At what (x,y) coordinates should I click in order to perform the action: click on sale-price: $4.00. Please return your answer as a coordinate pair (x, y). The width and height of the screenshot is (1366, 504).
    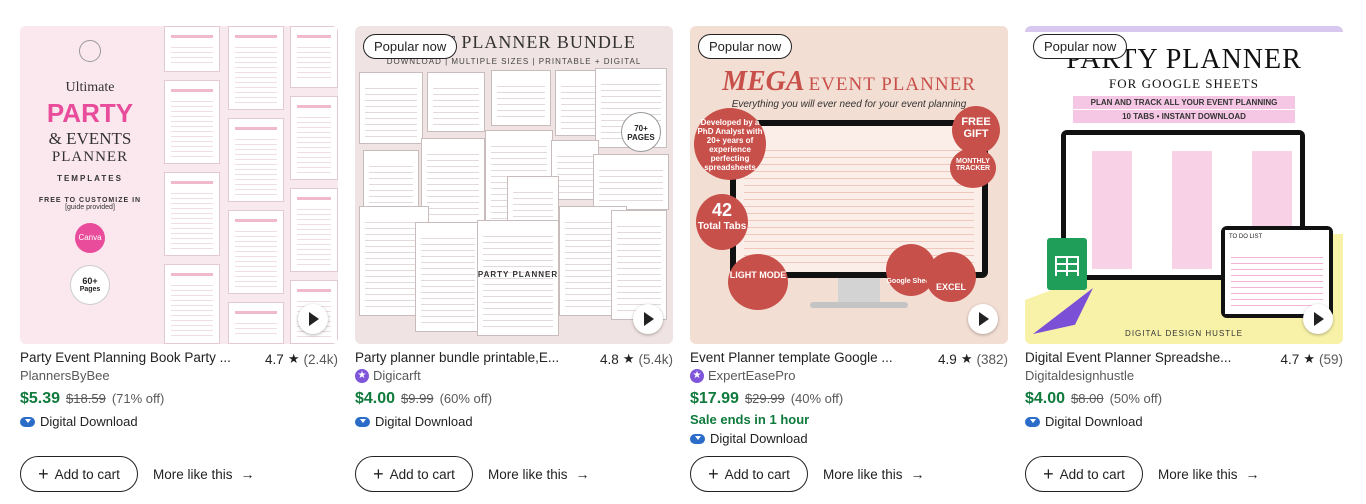
    Looking at the image, I should click on (375, 398).